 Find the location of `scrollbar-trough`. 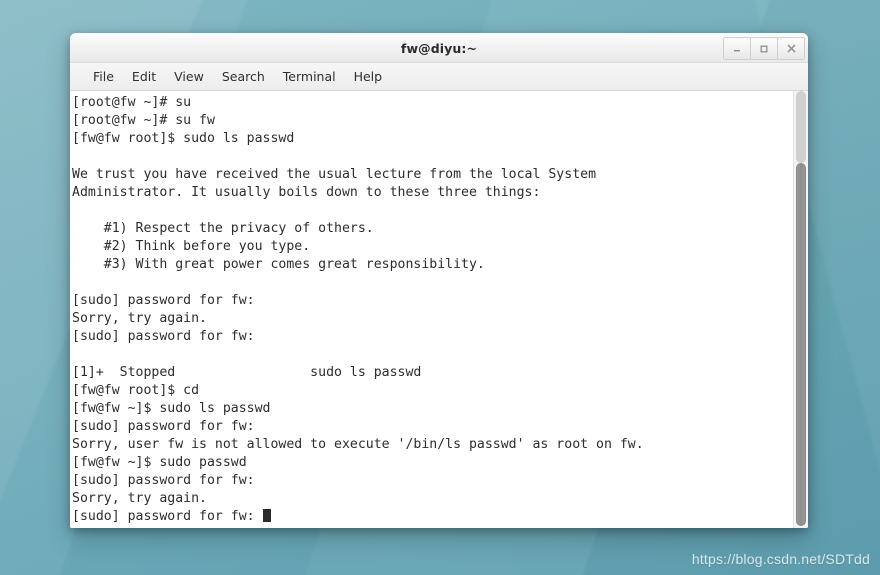

scrollbar-trough is located at coordinates (801, 127).